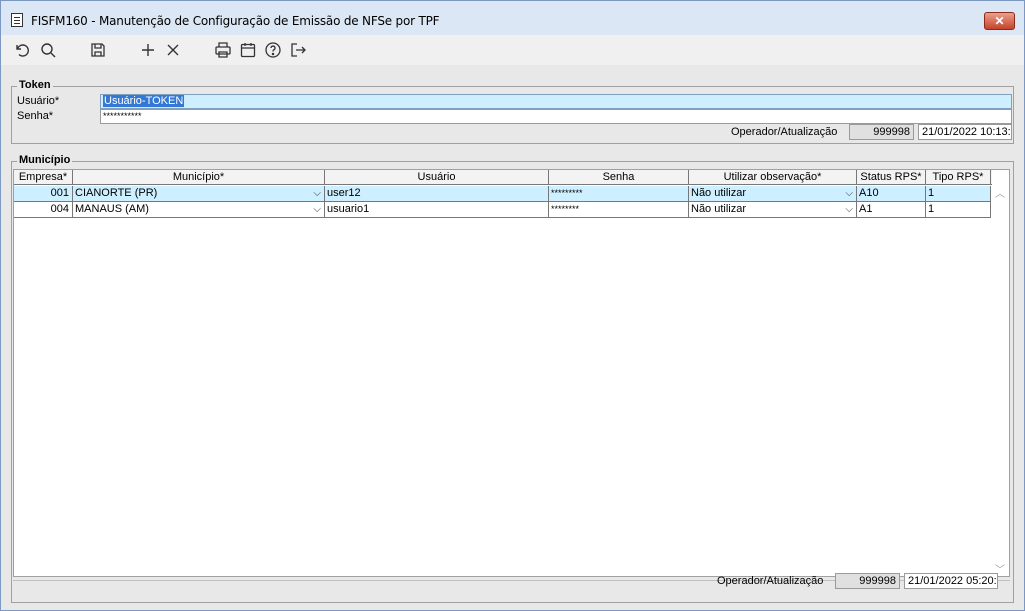  I want to click on cell-status-rps: A1, so click(891, 209).